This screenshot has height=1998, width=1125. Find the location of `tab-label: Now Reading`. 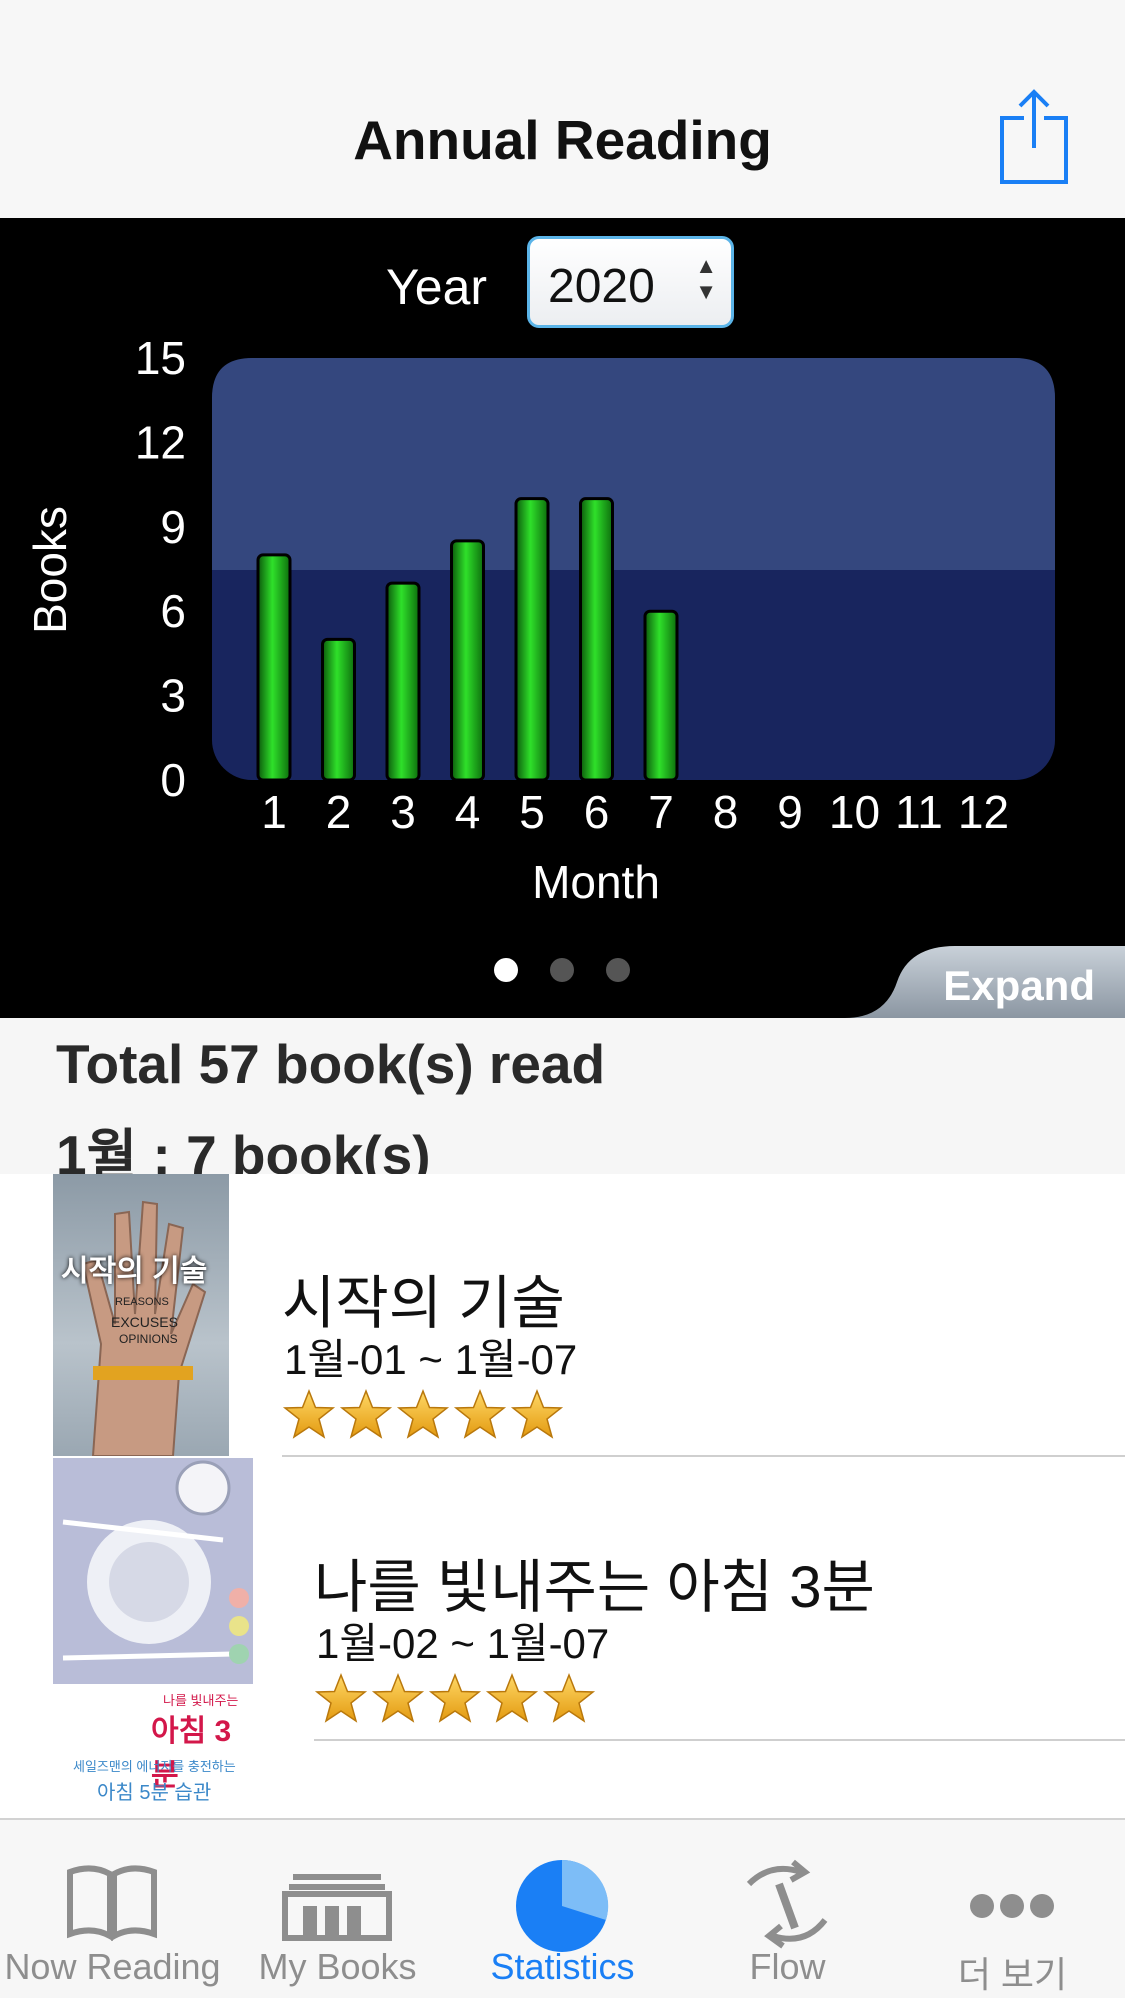

tab-label: Now Reading is located at coordinates (112, 1966).